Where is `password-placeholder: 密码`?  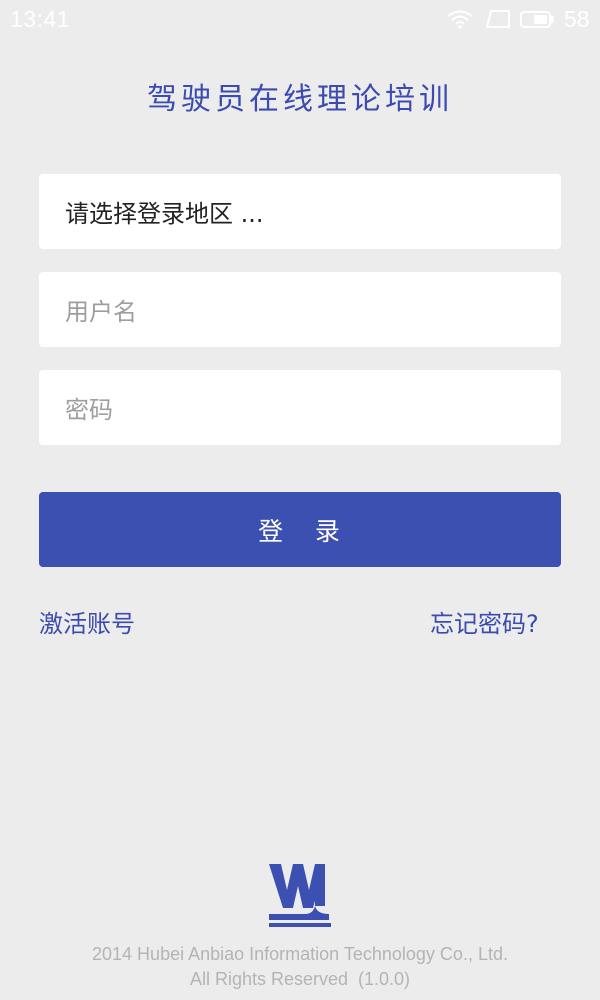
password-placeholder: 密码 is located at coordinates (89, 410).